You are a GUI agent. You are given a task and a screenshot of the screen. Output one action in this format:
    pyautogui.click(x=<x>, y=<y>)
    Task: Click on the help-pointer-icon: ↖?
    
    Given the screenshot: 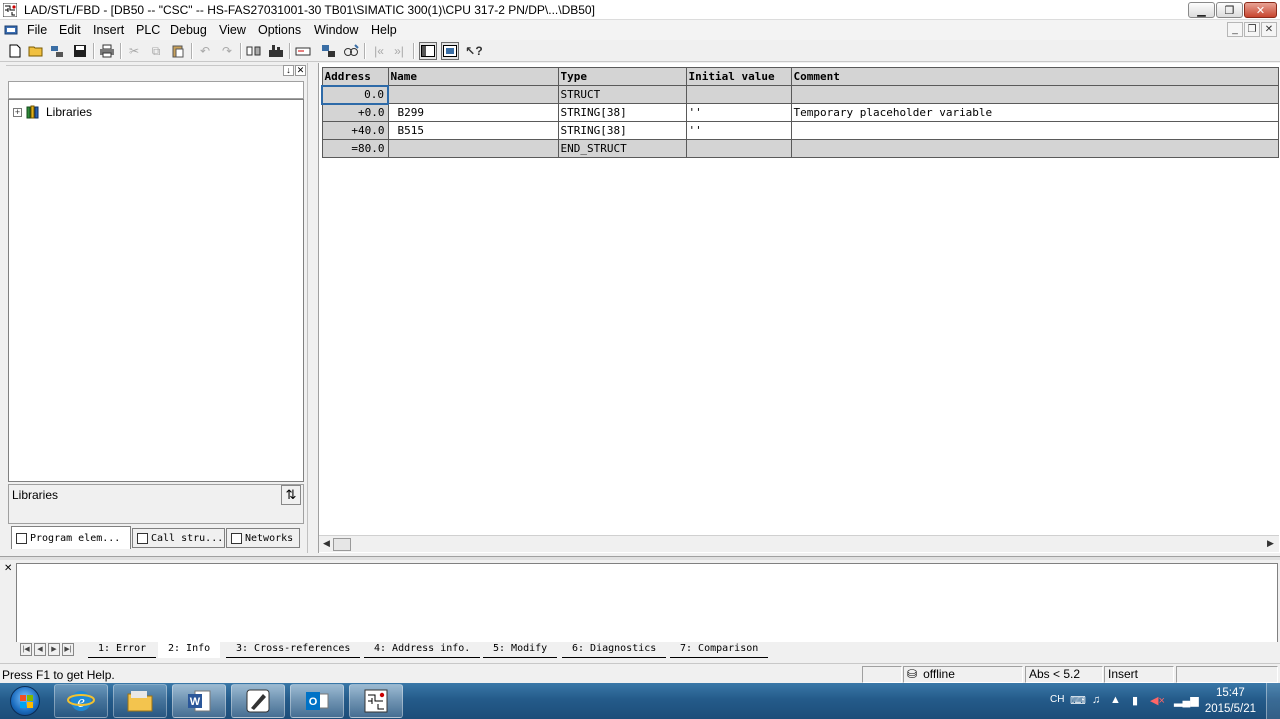 What is the action you would take?
    pyautogui.click(x=474, y=51)
    